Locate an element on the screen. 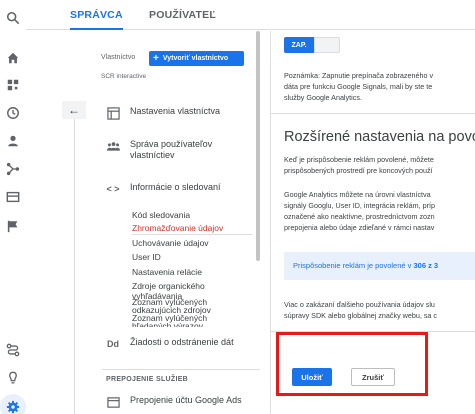  nav-property-settings-label: Nastavenia vlastníctva is located at coordinates (175, 111).